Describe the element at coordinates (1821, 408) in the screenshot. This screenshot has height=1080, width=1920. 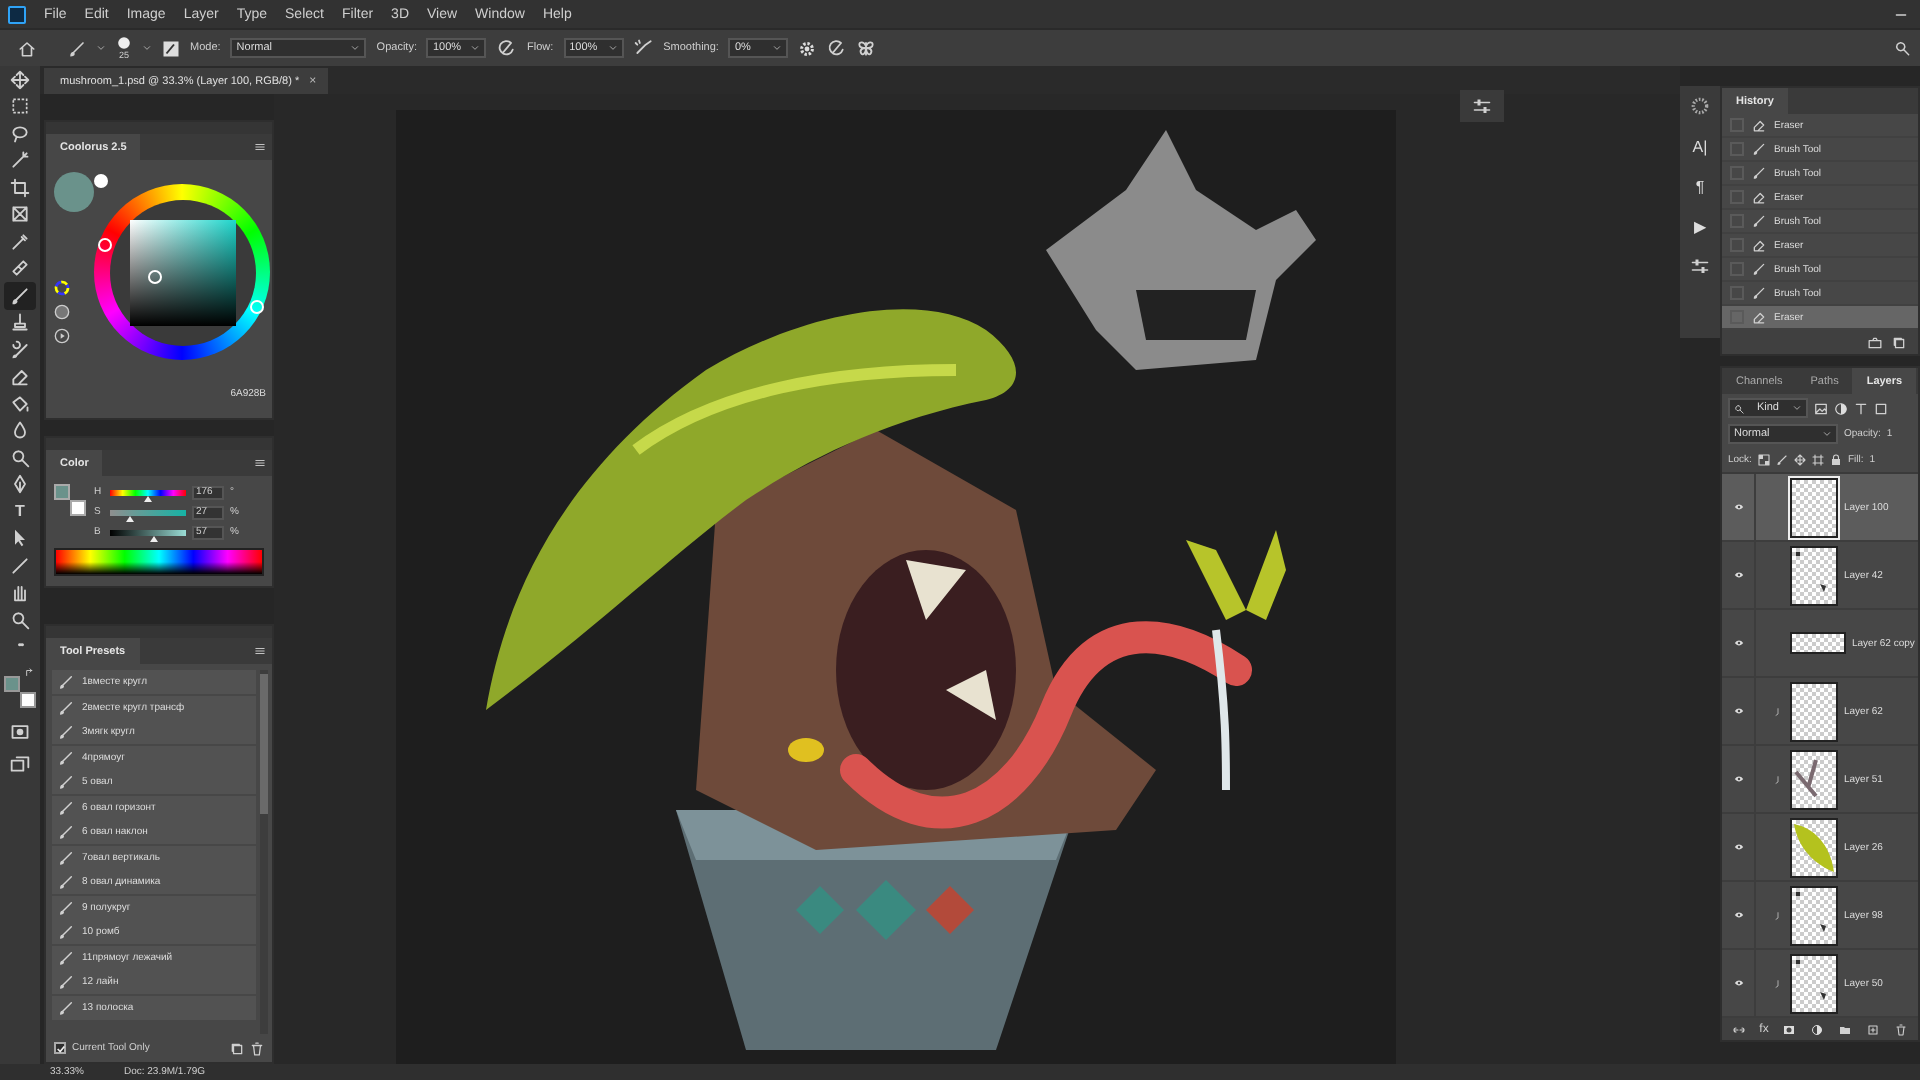
I see `image-filter-icon` at that location.